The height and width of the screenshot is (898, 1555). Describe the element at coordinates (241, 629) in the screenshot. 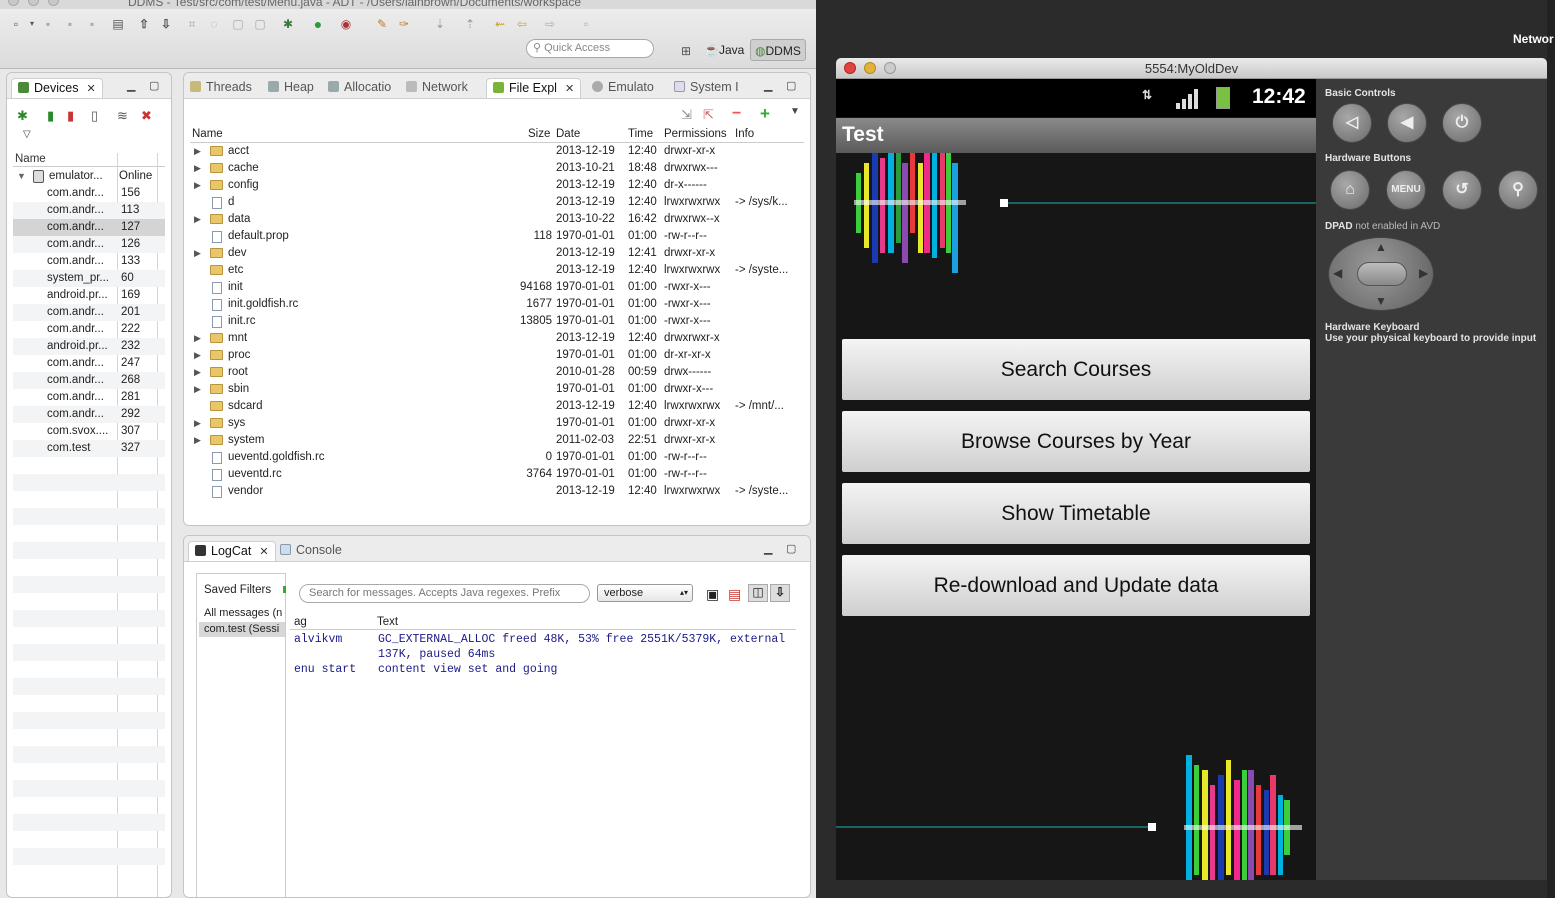

I see `filter-com-test: com.test (Sessi` at that location.